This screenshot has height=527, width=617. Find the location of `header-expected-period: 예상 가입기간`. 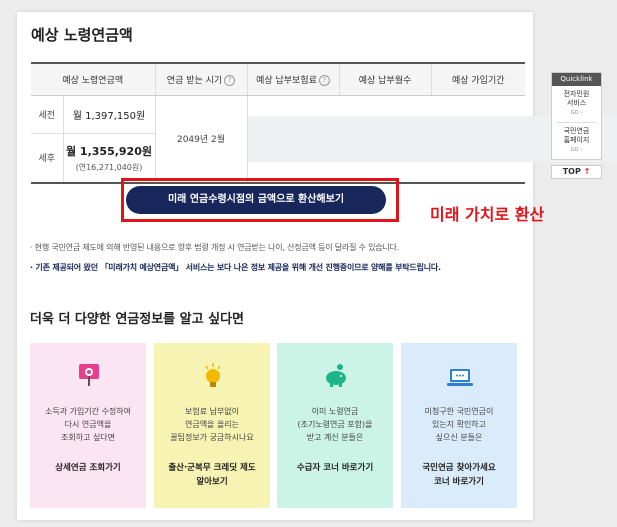

header-expected-period: 예상 가입기간 is located at coordinates (478, 79).